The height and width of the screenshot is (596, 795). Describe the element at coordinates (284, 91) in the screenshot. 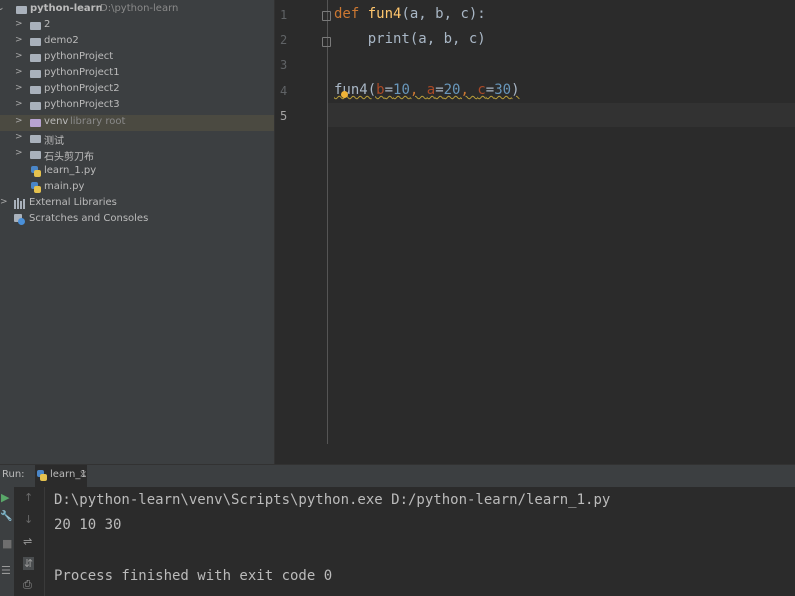

I see `line-number: 4` at that location.